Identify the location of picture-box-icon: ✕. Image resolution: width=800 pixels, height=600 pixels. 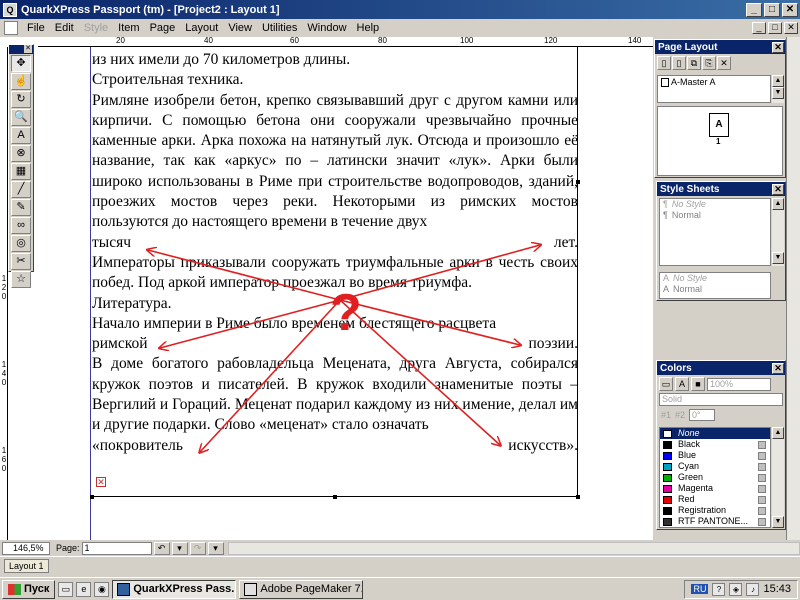
(101, 482).